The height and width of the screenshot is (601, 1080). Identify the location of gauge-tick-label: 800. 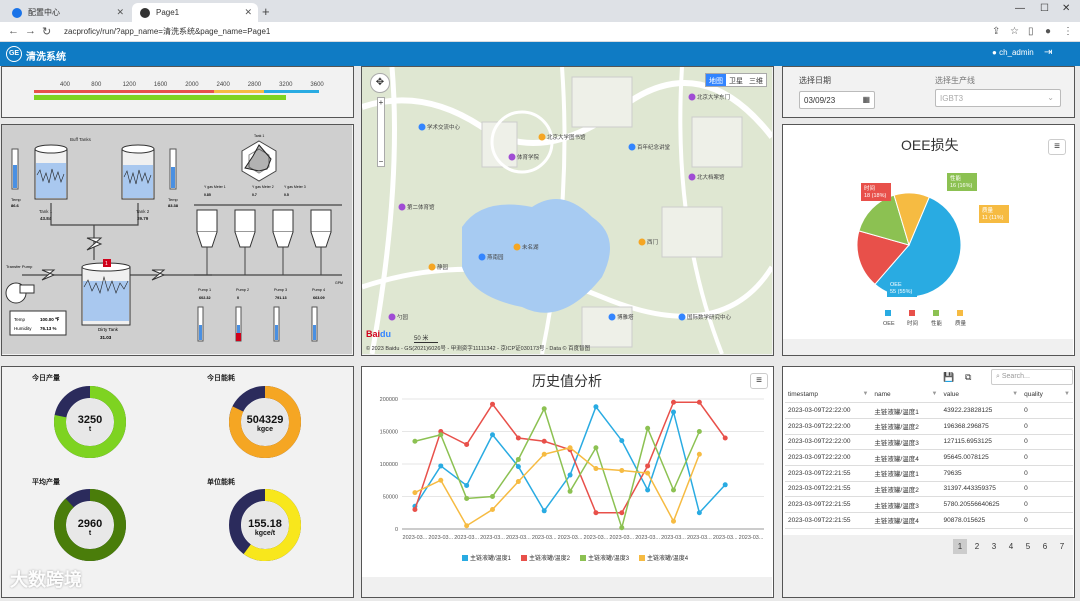
(96, 85).